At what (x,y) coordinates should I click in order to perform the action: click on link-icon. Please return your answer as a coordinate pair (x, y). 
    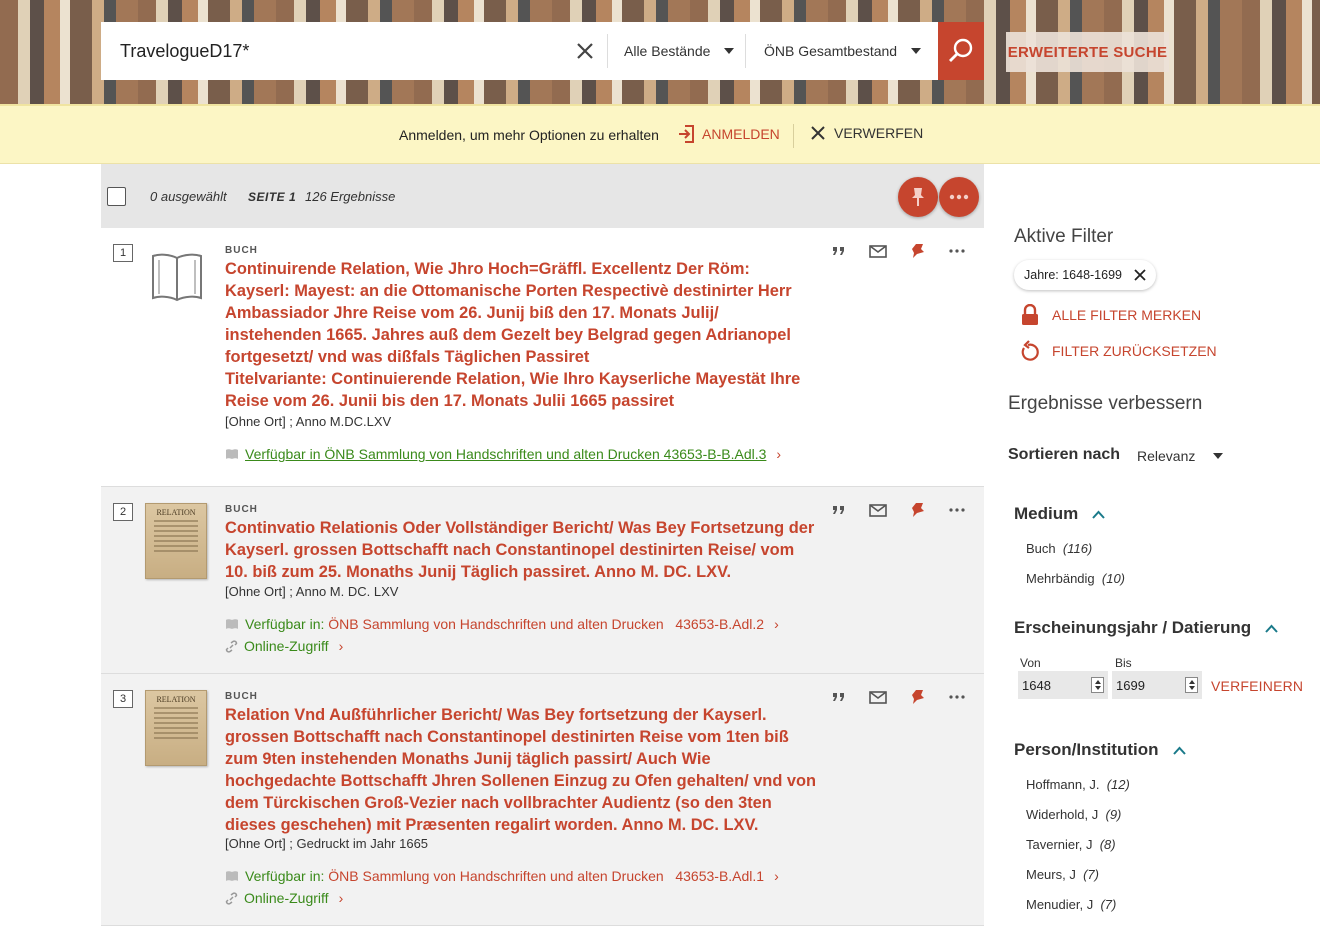
    Looking at the image, I should click on (231, 646).